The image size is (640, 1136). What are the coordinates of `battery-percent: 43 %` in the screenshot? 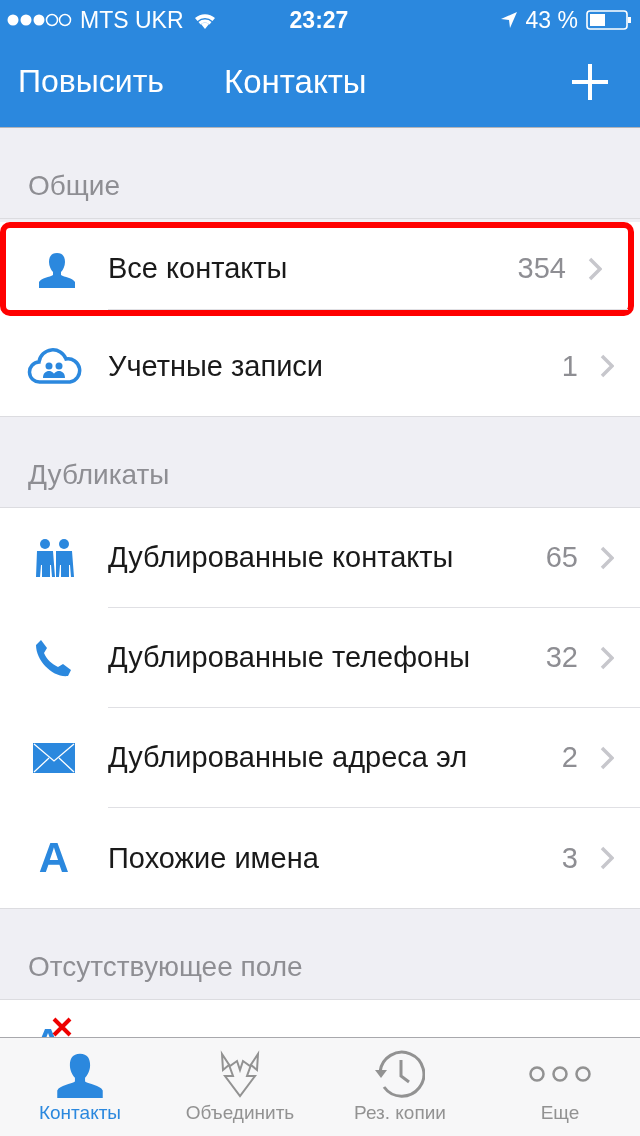 It's located at (551, 20).